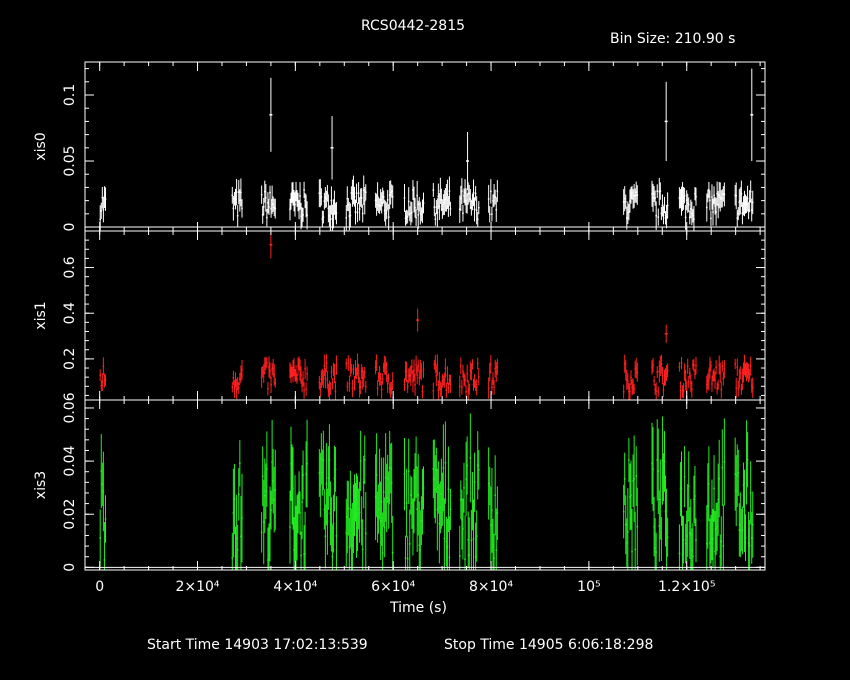  I want to click on xis0-y-axis-label: xis0, so click(41, 146).